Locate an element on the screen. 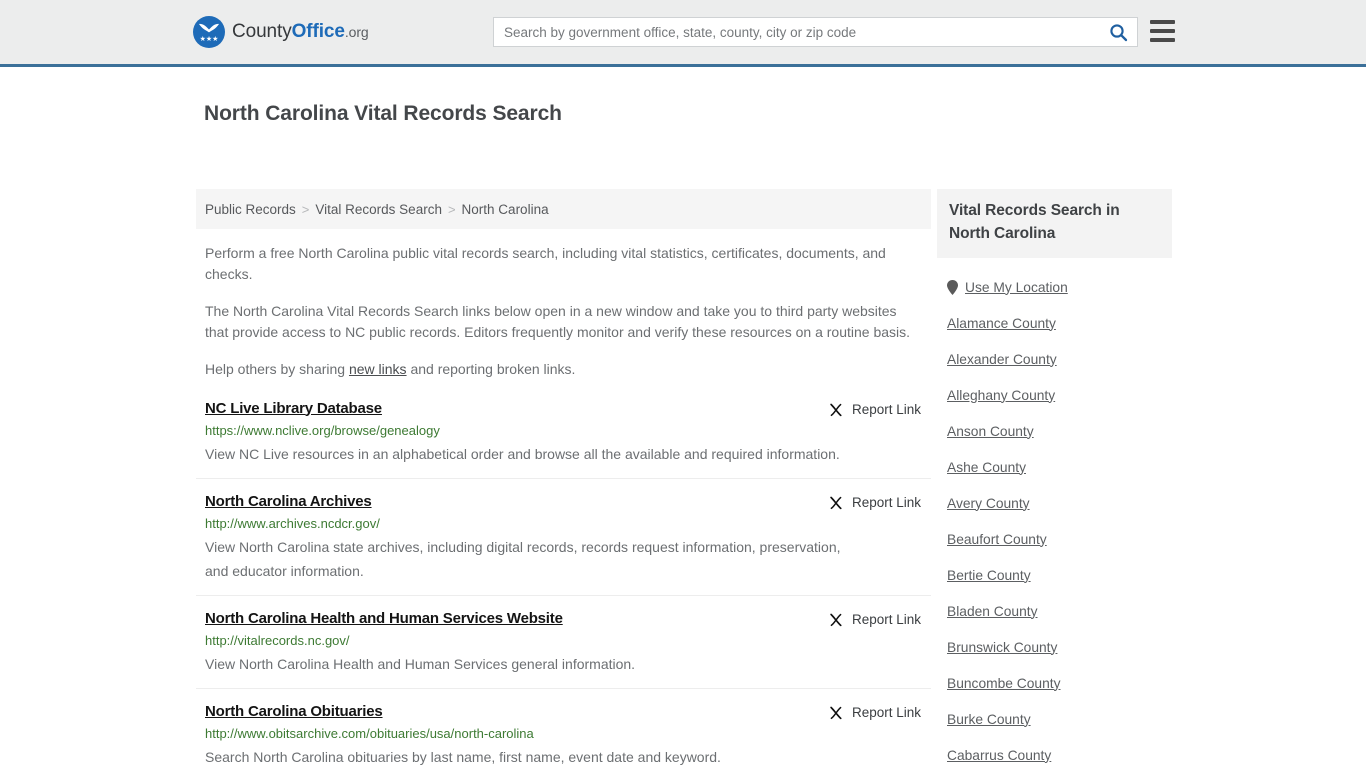  sidebar-item-county: Alamance County is located at coordinates (1054, 323).